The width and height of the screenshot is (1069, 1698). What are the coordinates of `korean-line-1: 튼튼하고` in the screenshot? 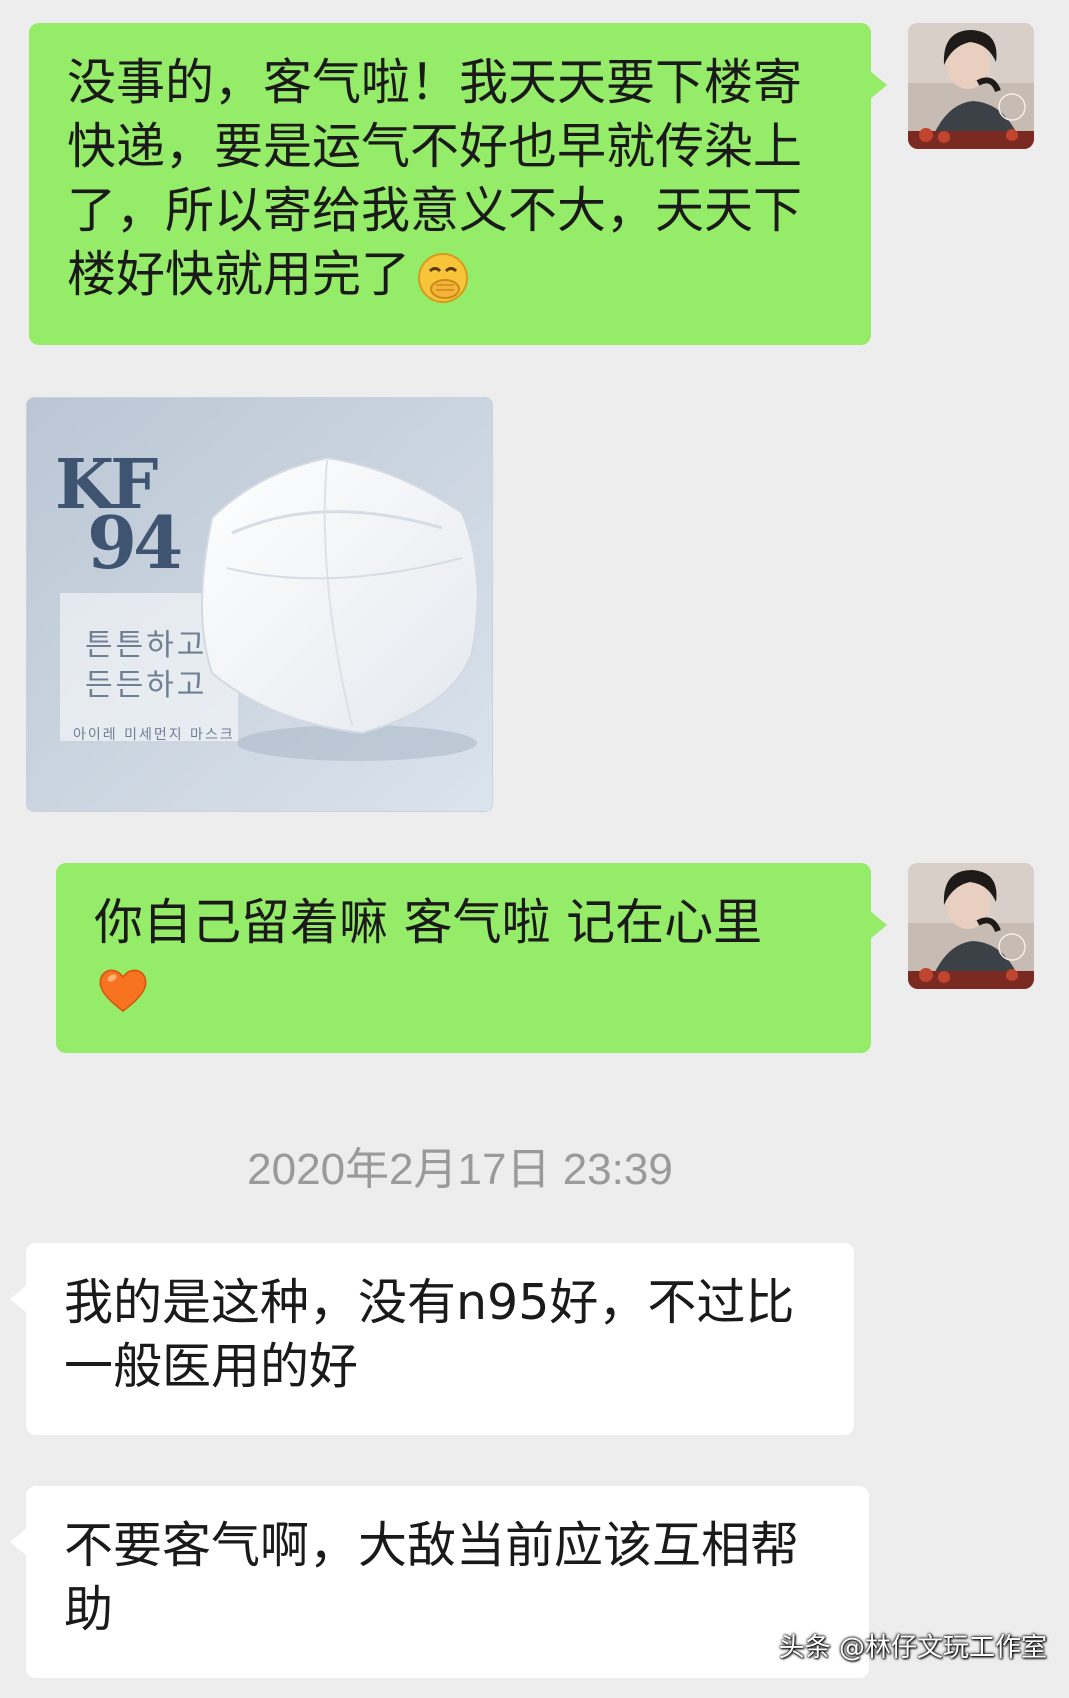 It's located at (146, 645).